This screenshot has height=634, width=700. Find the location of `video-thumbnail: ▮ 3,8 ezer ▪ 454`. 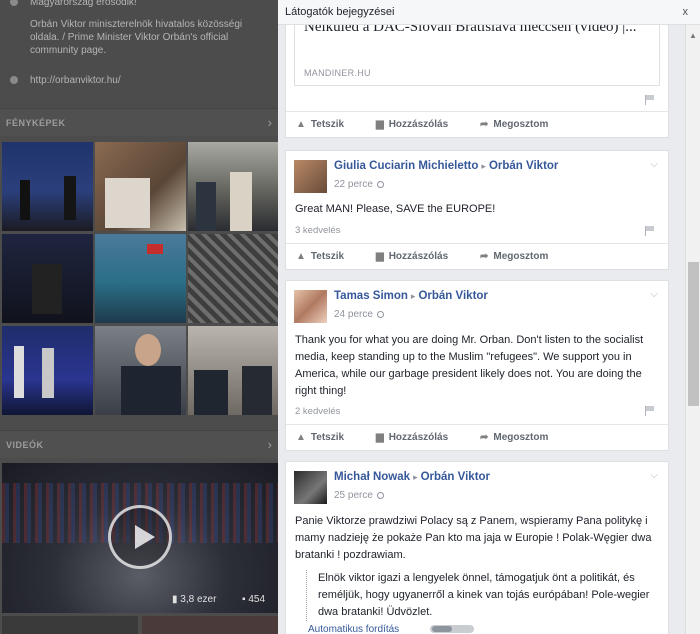

video-thumbnail: ▮ 3,8 ezer ▪ 454 is located at coordinates (140, 538).